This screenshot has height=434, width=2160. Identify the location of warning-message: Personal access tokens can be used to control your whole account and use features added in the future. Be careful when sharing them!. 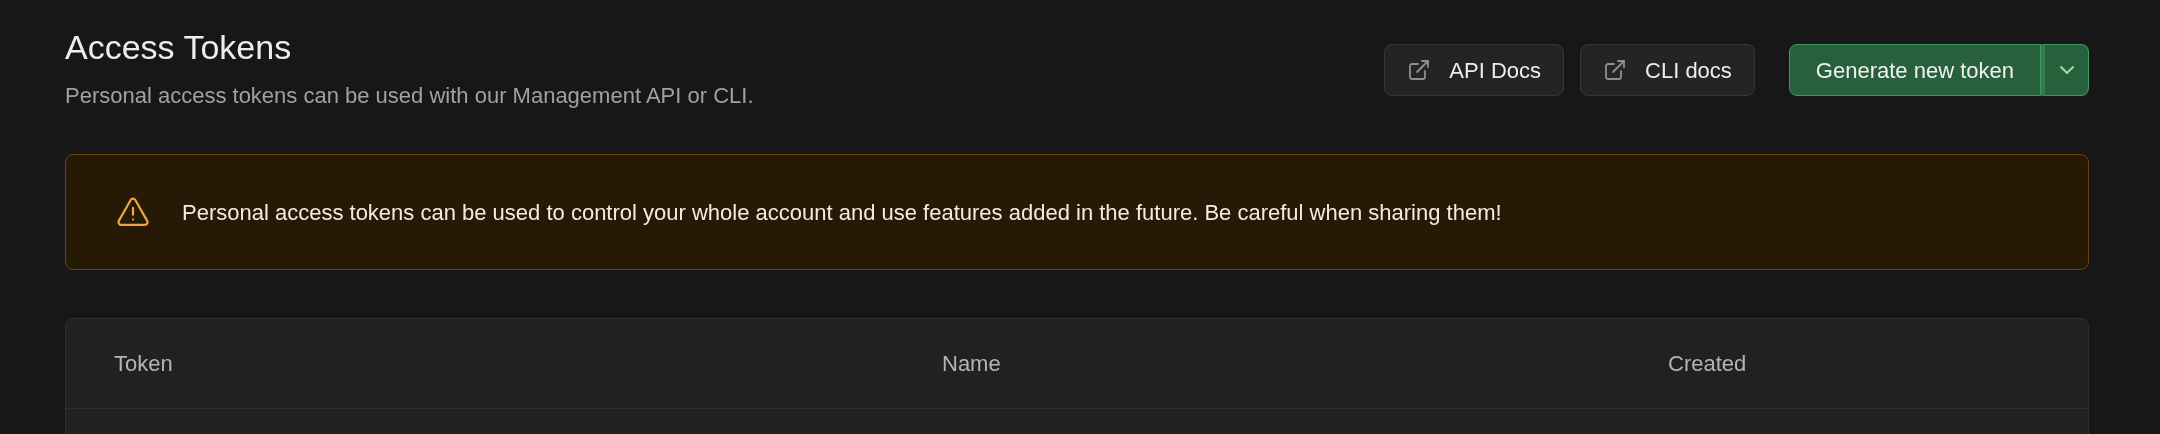
(842, 212).